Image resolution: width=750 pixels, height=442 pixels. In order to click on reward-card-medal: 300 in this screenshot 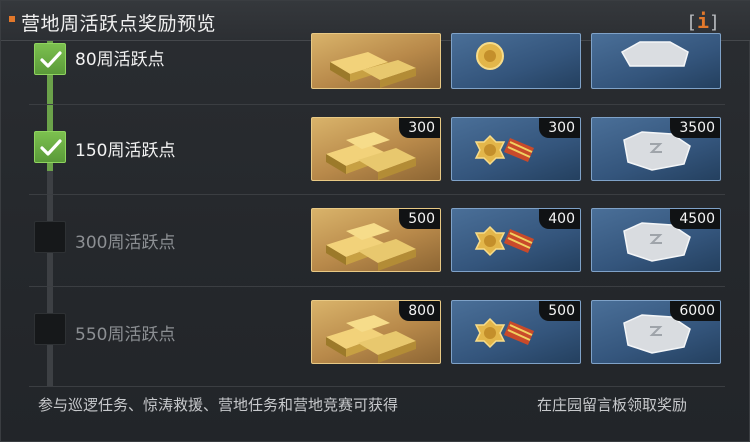, I will do `click(516, 149)`.